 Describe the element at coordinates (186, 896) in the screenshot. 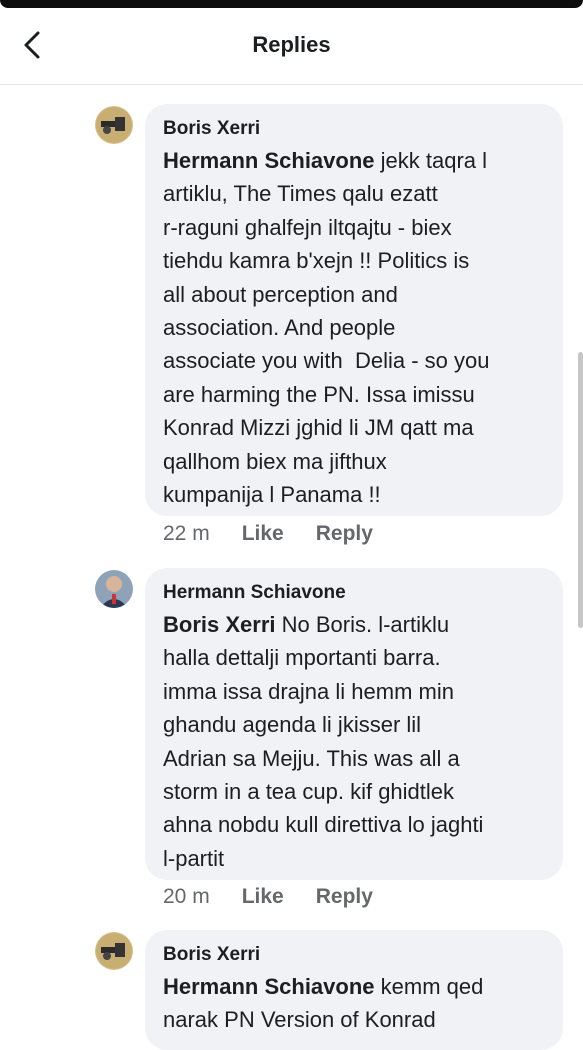

I see `timestamp: 20 m` at that location.